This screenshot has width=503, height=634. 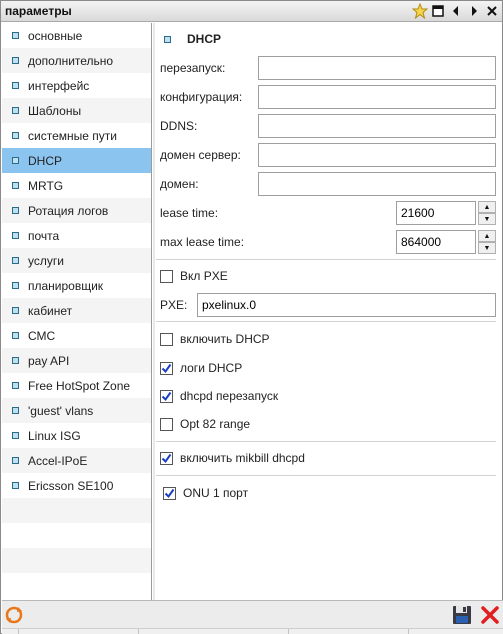 I want to click on sidebar-item-additional: дополнительно, so click(x=76, y=60).